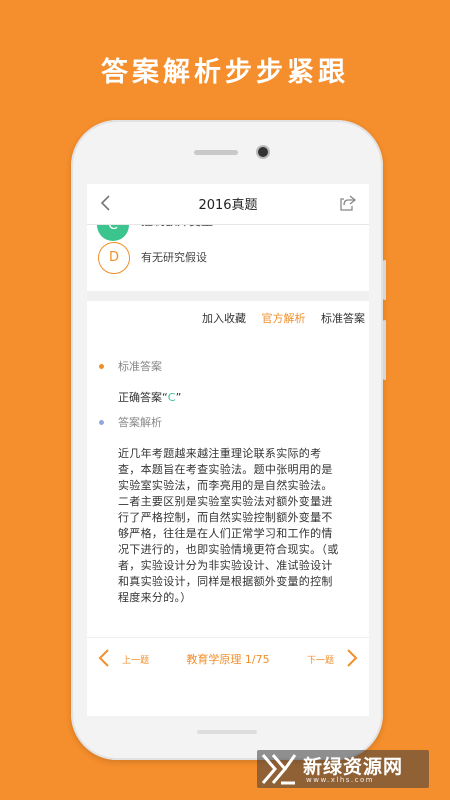 The width and height of the screenshot is (450, 800). I want to click on tab-official-analysis: 官方解析, so click(284, 318).